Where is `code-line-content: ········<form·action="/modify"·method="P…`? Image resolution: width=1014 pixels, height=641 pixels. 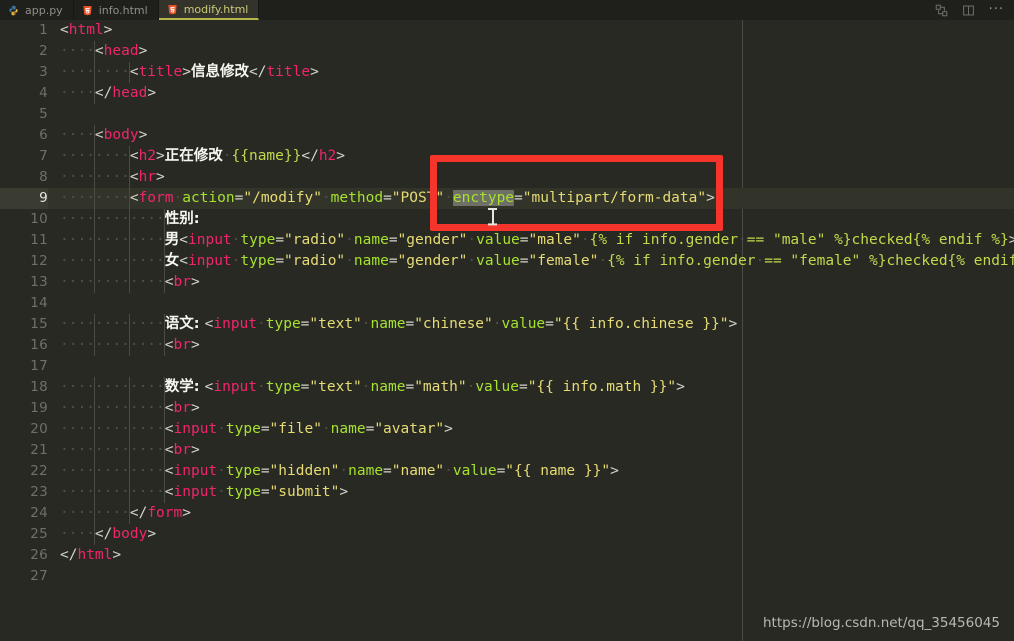
code-line-content: ········<form·action="/modify"·method="P… is located at coordinates (387, 198).